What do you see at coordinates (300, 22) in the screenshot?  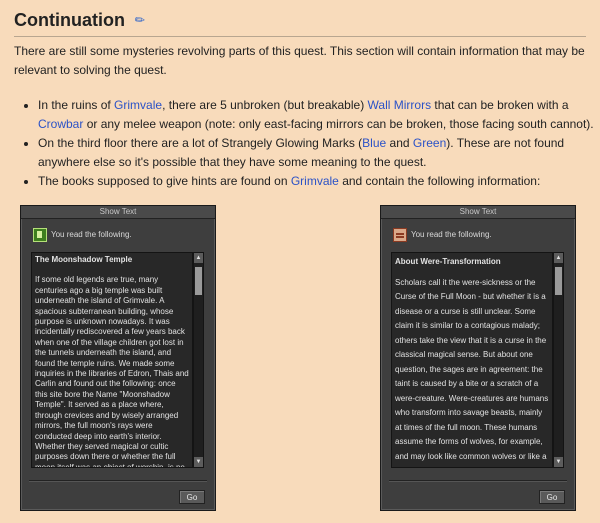 I see `section-heading: Continuation ✎` at bounding box center [300, 22].